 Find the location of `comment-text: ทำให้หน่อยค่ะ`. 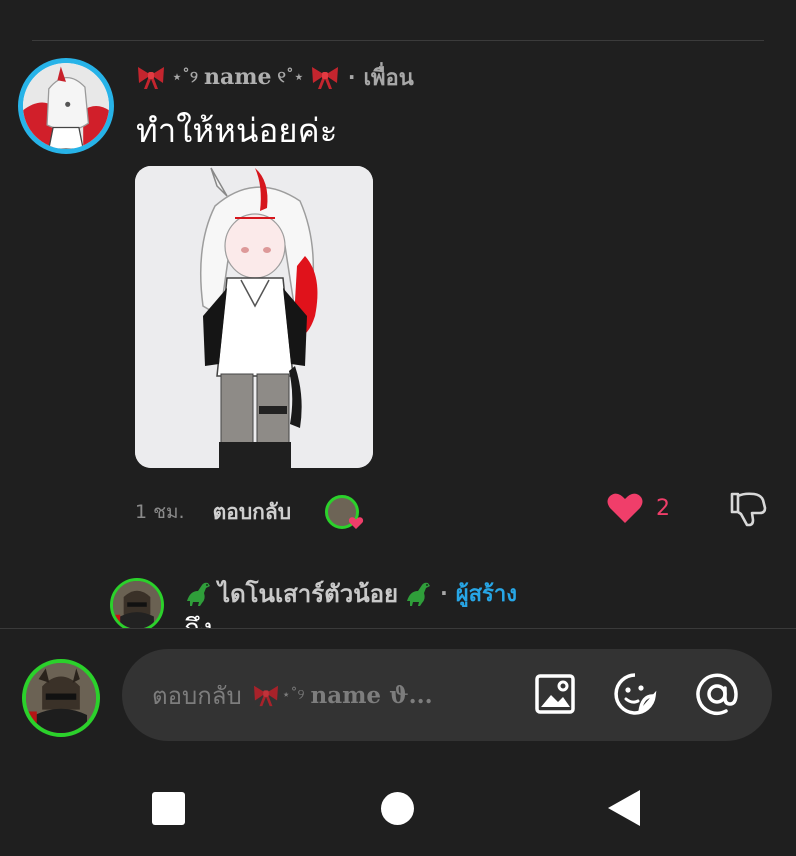

comment-text: ทำให้หน่อยค่ะ is located at coordinates (237, 130).